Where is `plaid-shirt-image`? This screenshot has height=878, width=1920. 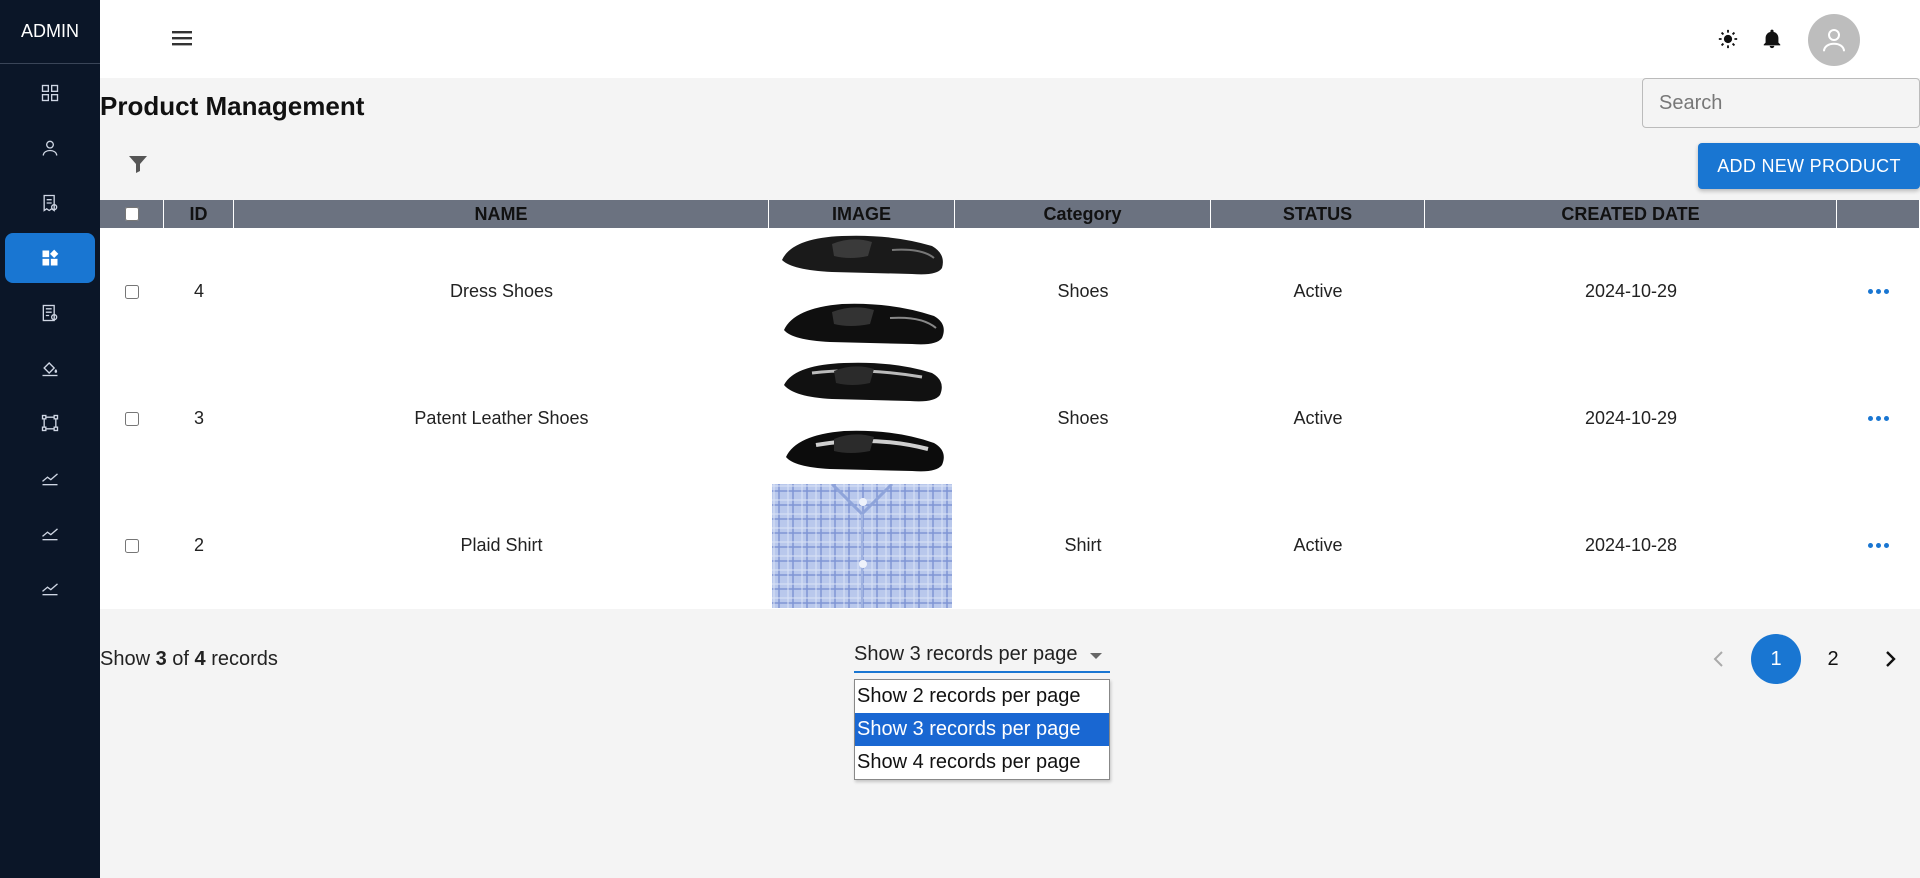
plaid-shirt-image is located at coordinates (862, 545).